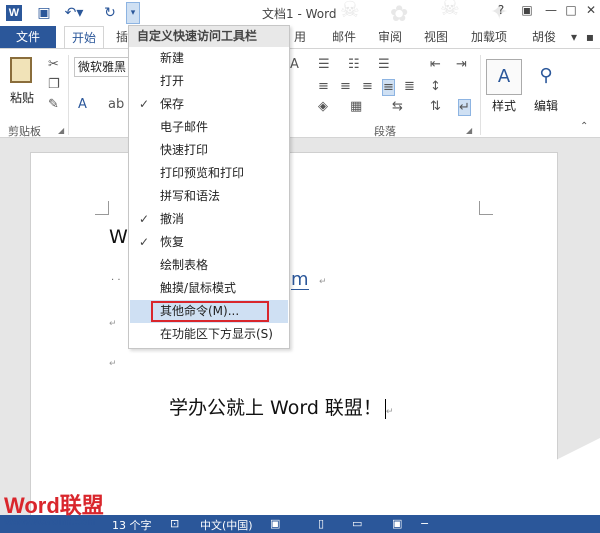 The width and height of the screenshot is (600, 533). What do you see at coordinates (74, 13) in the screenshot?
I see `undo-icon: ↶▾` at bounding box center [74, 13].